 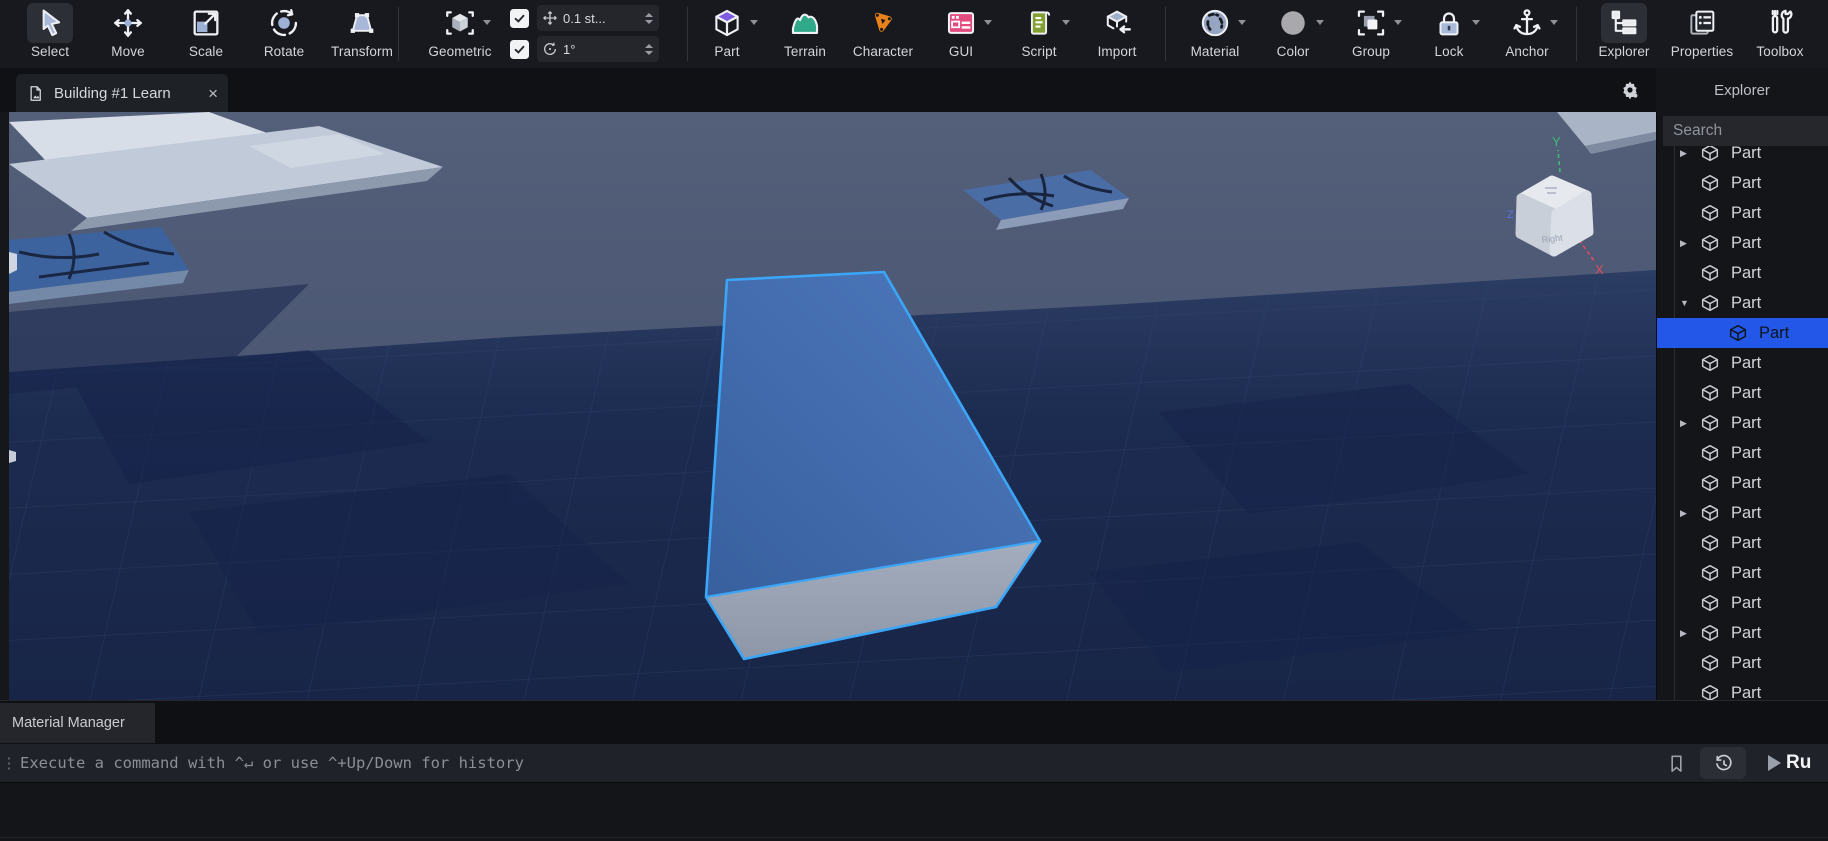 I want to click on explorer-item-part: ▼ Part, so click(x=1742, y=303).